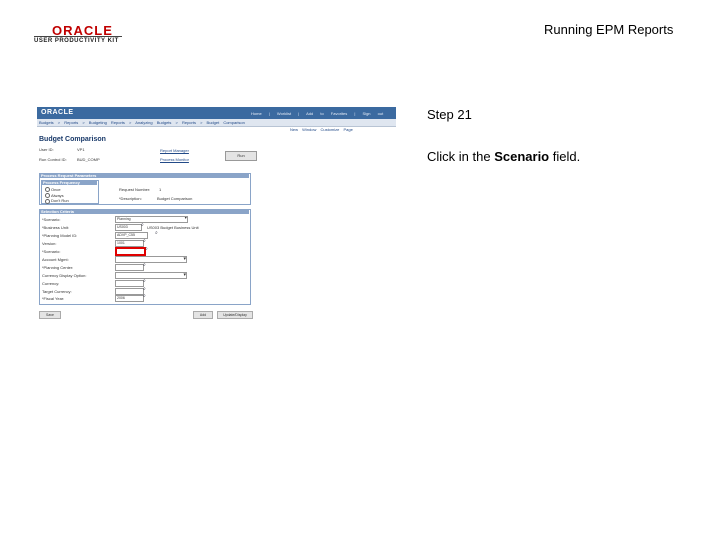  What do you see at coordinates (57, 112) in the screenshot?
I see `app-brand: ORACLE` at bounding box center [57, 112].